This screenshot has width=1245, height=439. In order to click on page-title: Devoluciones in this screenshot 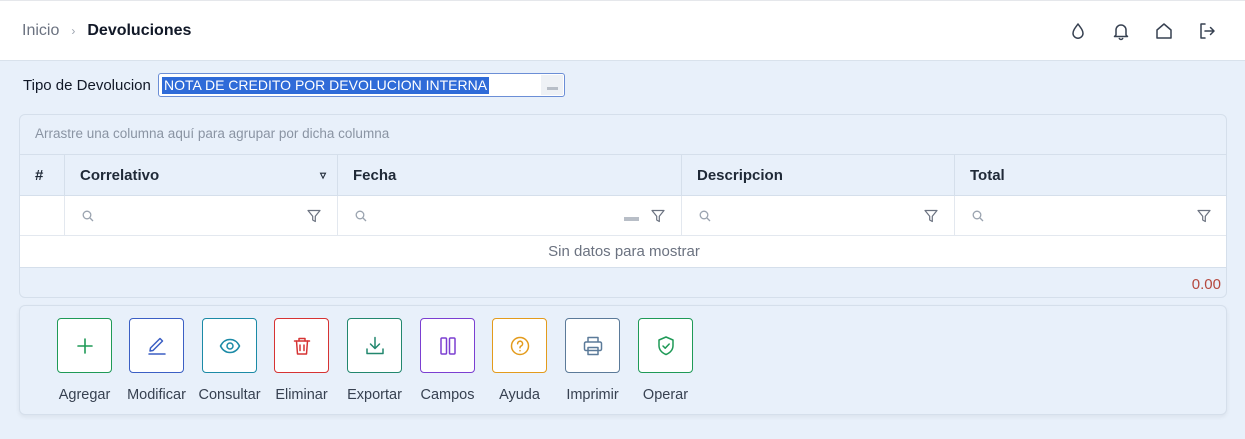, I will do `click(139, 30)`.